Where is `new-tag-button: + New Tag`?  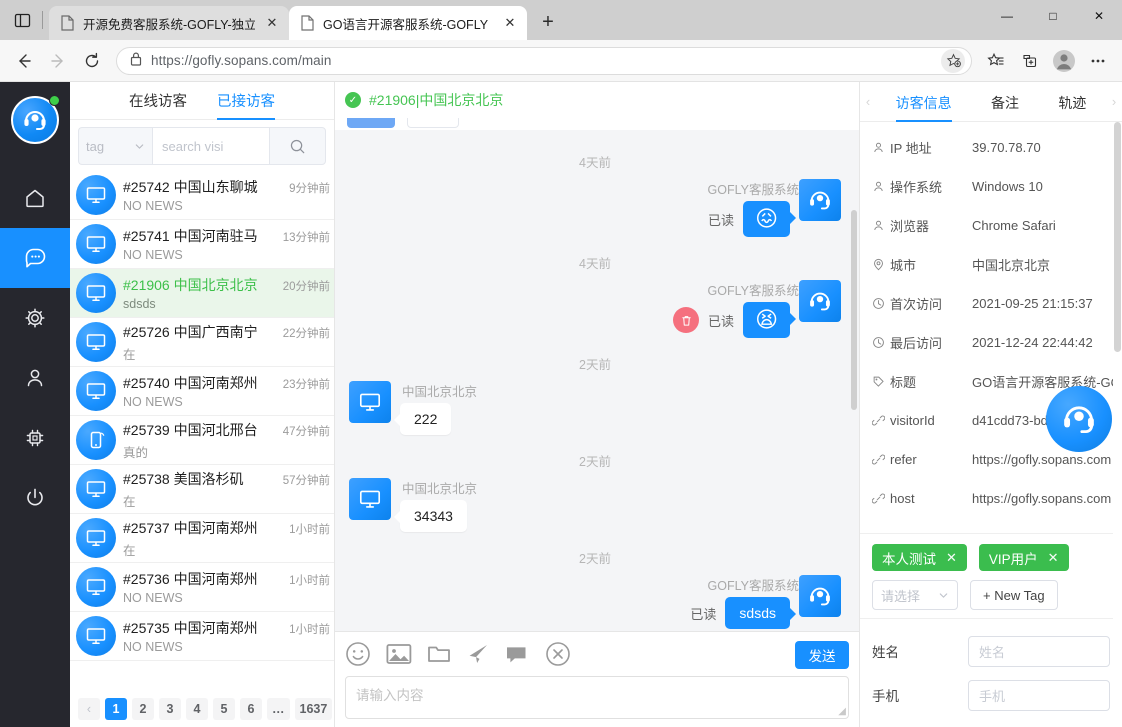 new-tag-button: + New Tag is located at coordinates (1014, 595).